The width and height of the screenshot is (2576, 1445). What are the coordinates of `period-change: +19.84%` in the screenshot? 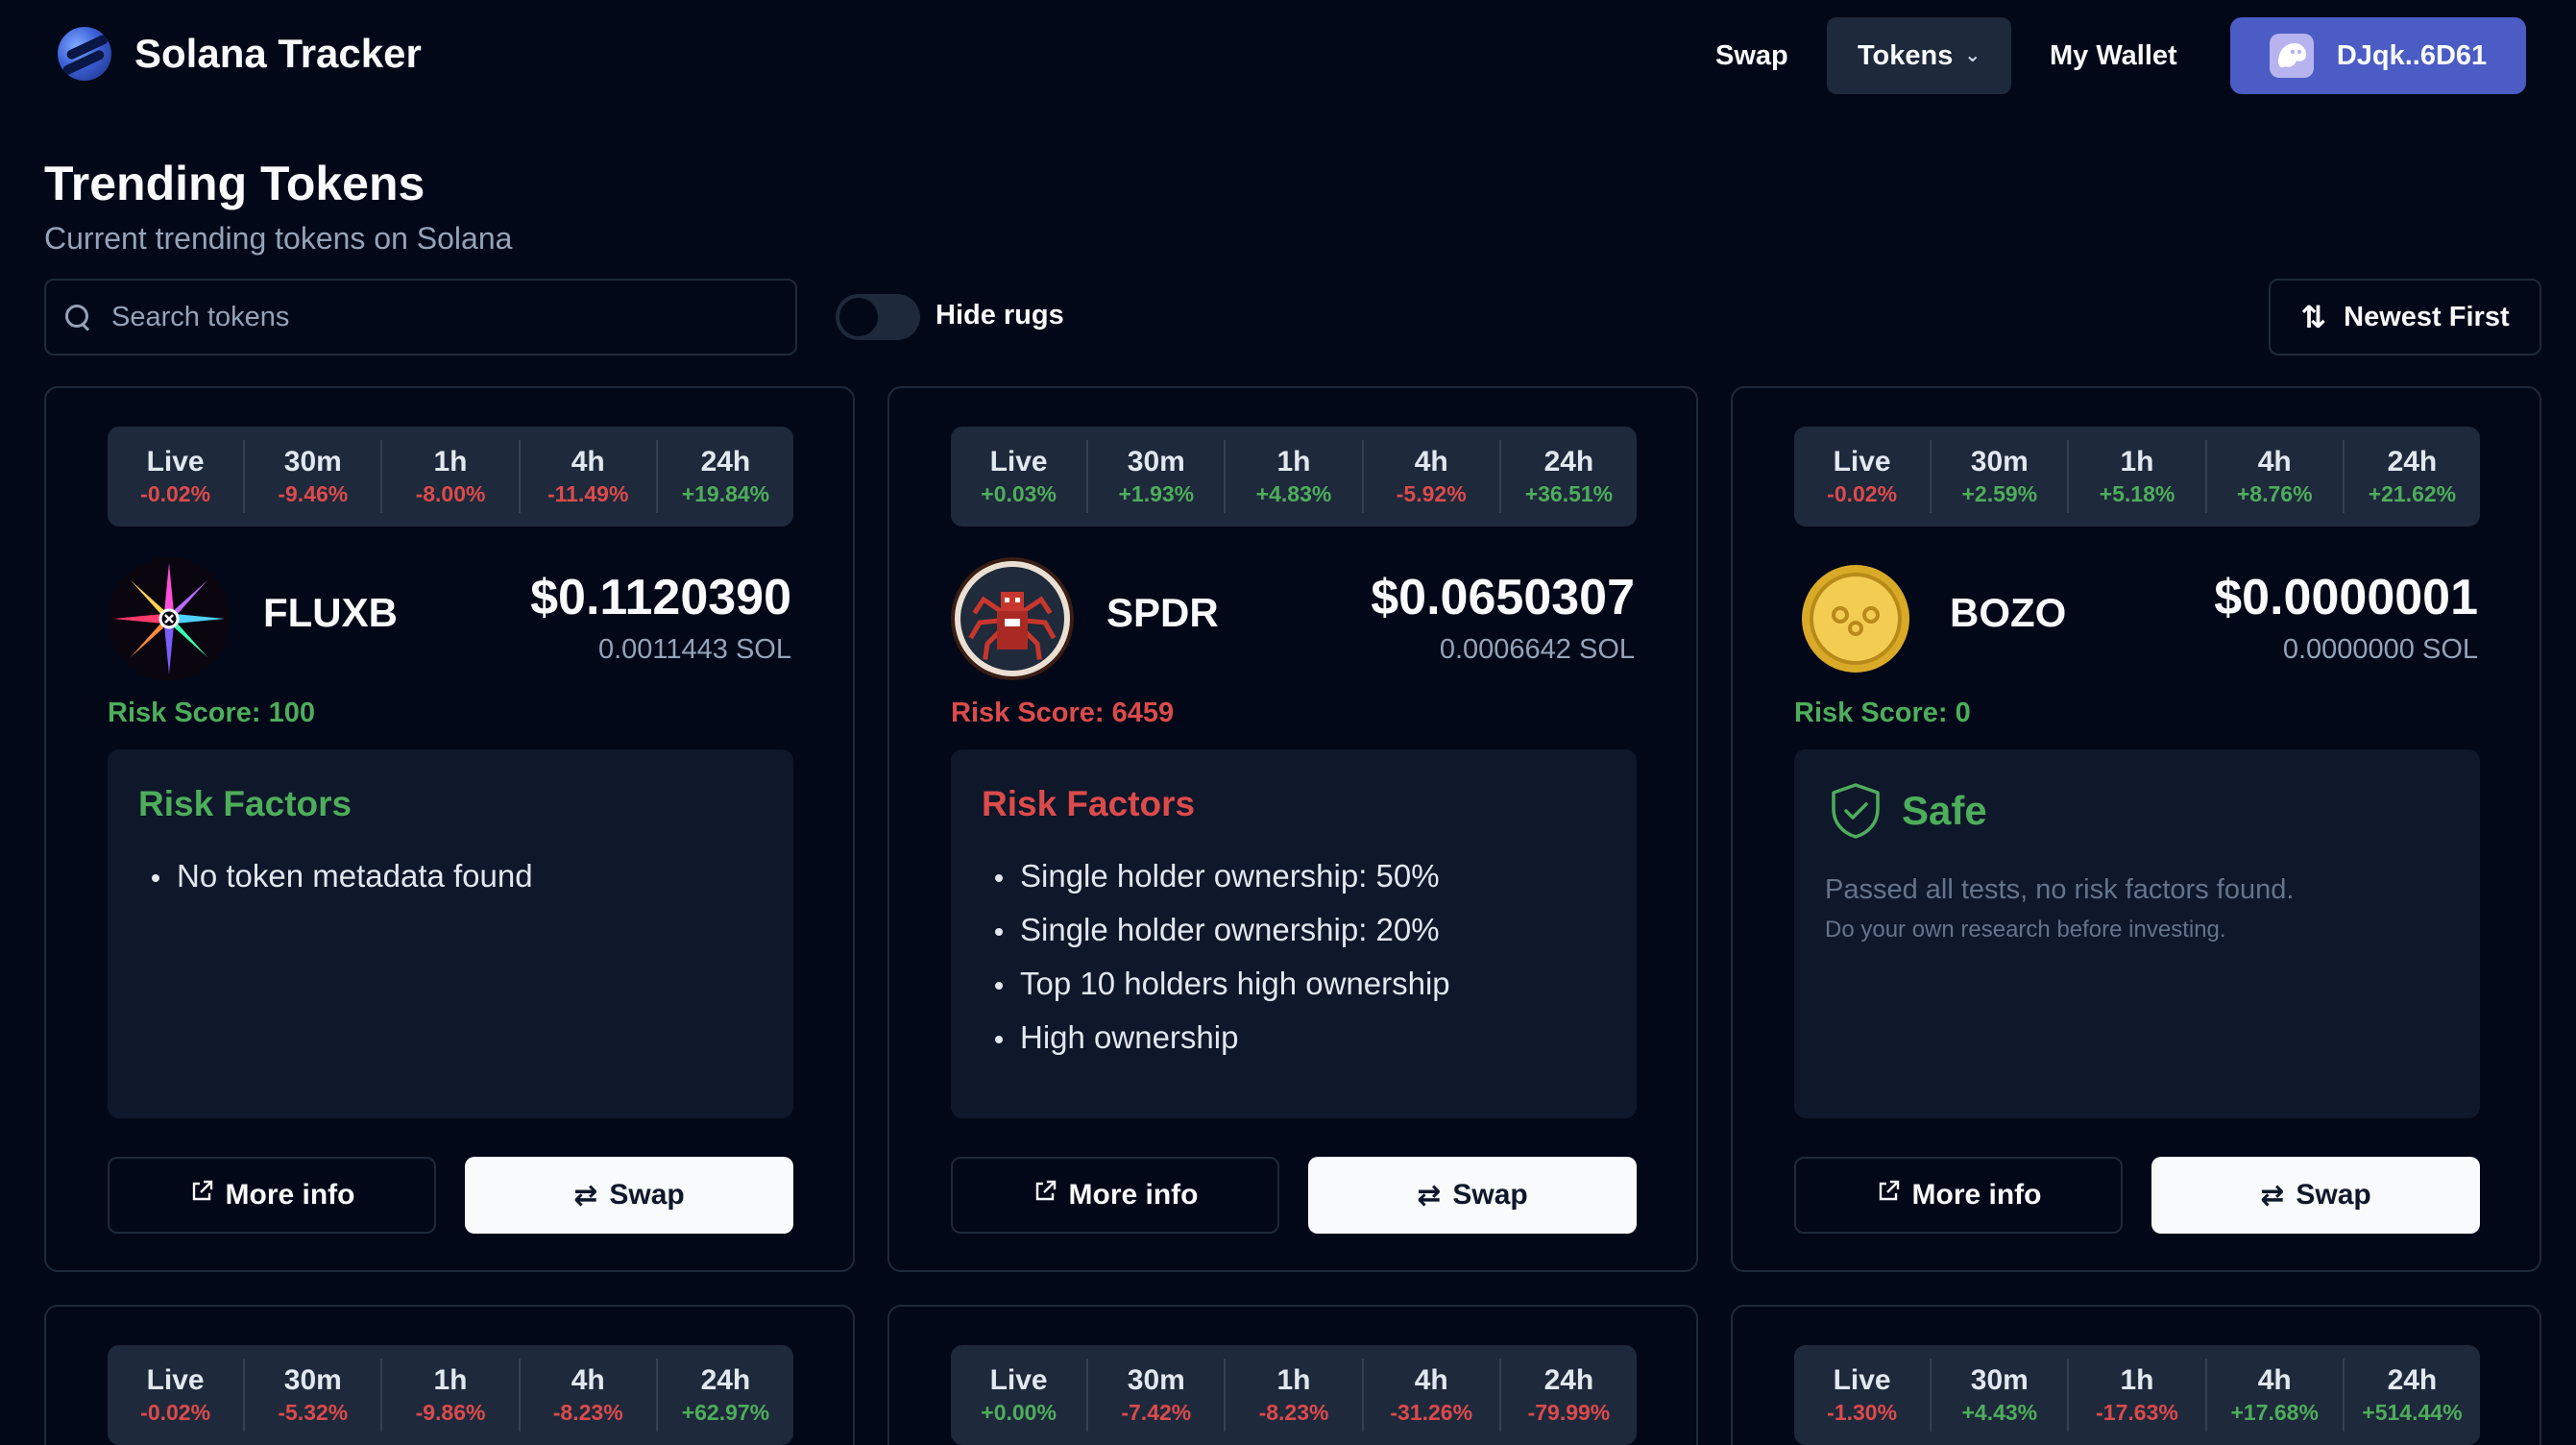 It's located at (725, 493).